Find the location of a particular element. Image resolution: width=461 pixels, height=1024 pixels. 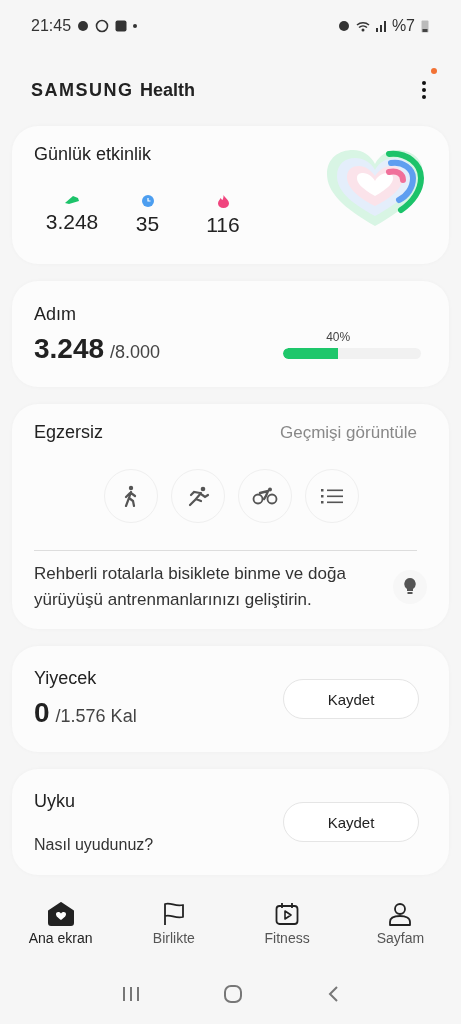

steps-card: Adım 3.248 /8.000 40% is located at coordinates (230, 334).